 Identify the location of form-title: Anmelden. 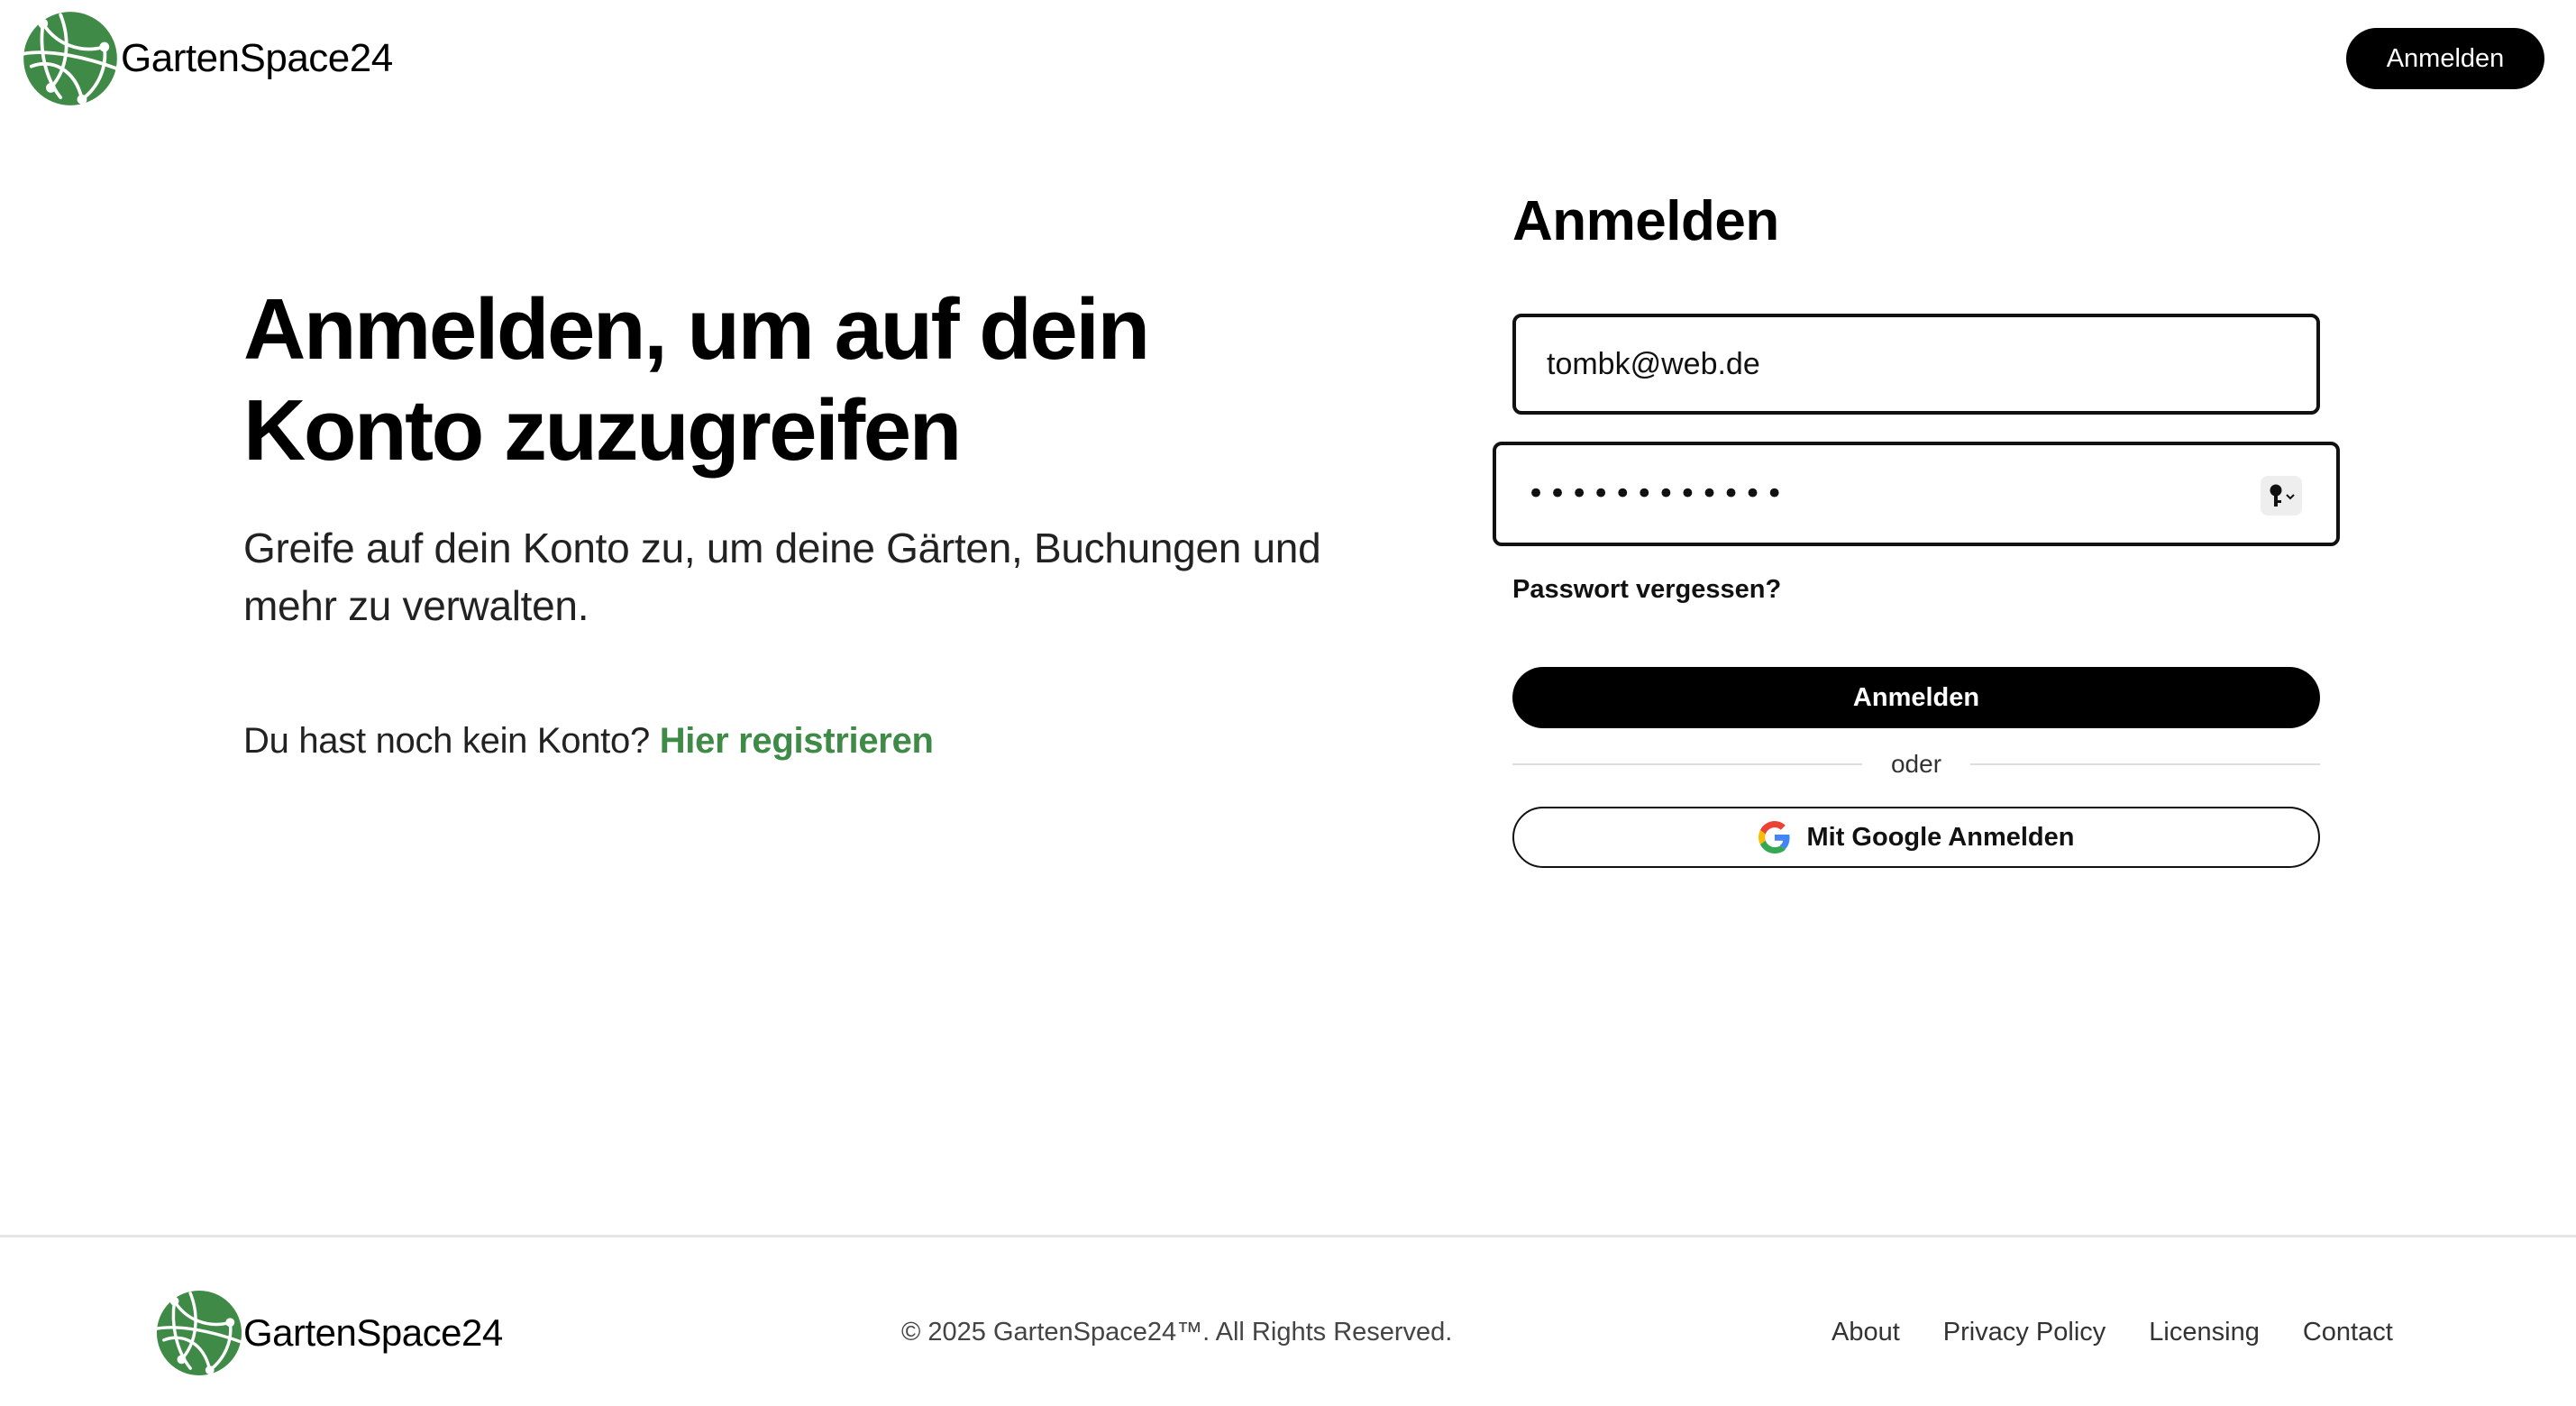
(1645, 221).